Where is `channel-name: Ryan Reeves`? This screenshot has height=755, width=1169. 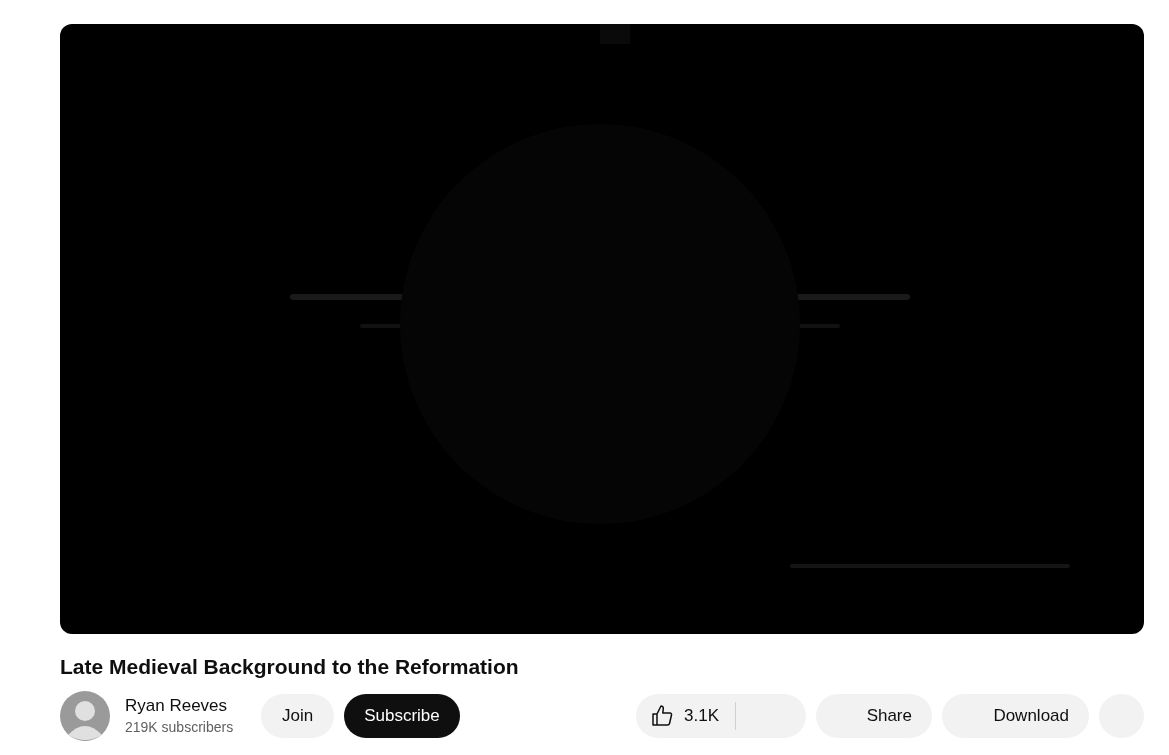
channel-name: Ryan Reeves is located at coordinates (193, 706).